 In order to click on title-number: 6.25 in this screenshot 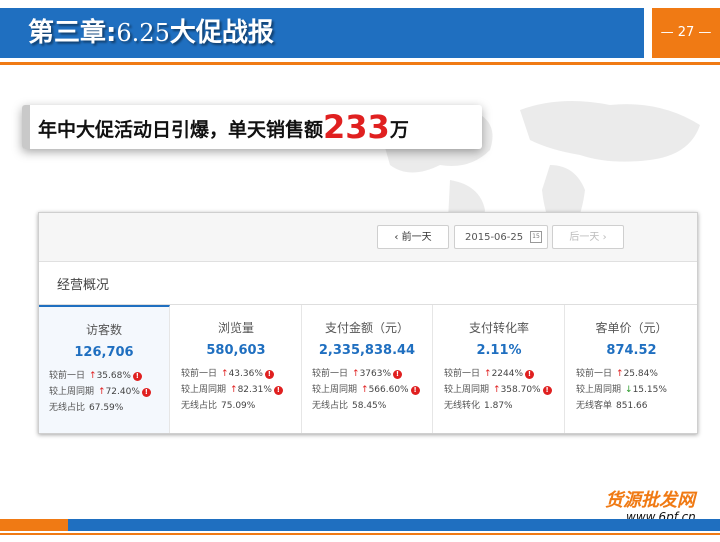, I will do `click(143, 33)`.